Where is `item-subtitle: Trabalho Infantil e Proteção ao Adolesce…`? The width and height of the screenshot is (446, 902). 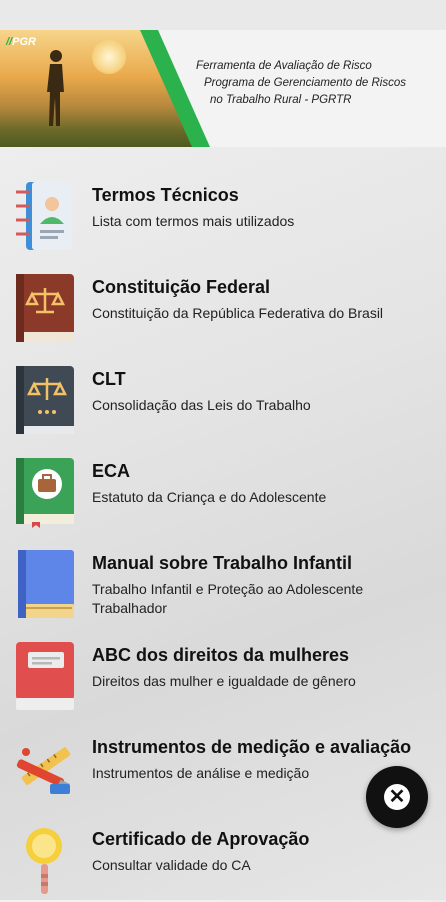 item-subtitle: Trabalho Infantil e Proteção ao Adolesce… is located at coordinates (228, 598).